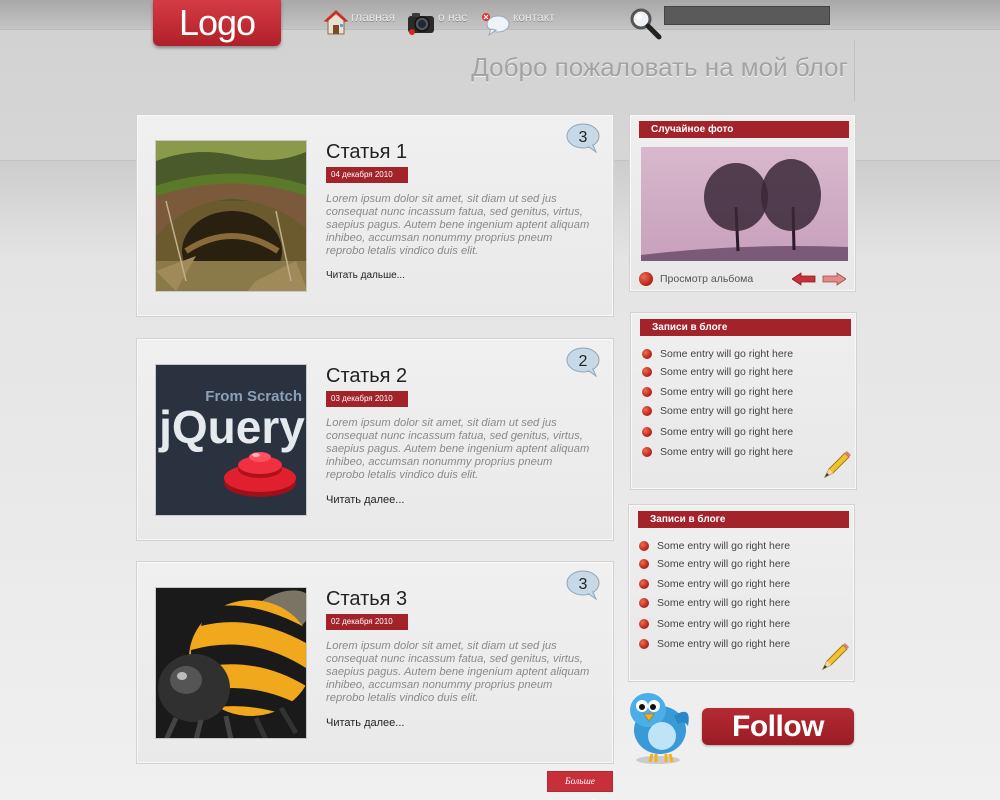 The image size is (1000, 800). What do you see at coordinates (367, 175) in the screenshot?
I see `post-date: 04 декабря 2010` at bounding box center [367, 175].